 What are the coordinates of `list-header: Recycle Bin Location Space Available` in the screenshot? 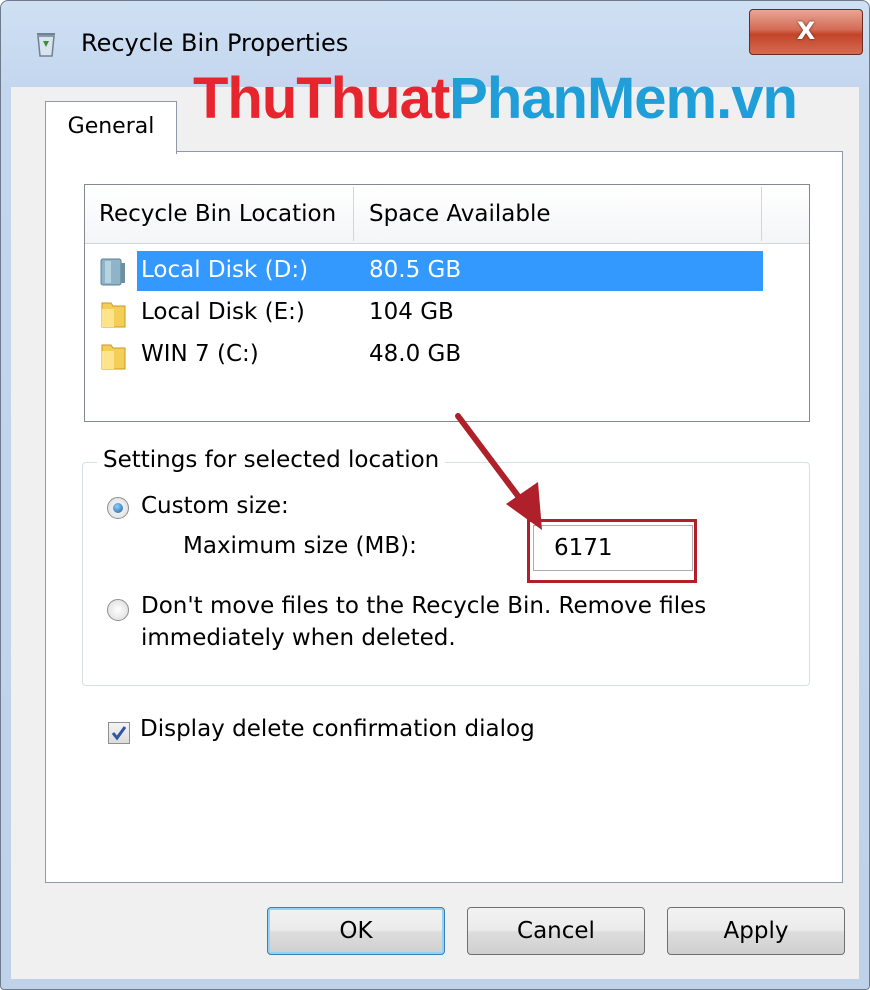 It's located at (447, 214).